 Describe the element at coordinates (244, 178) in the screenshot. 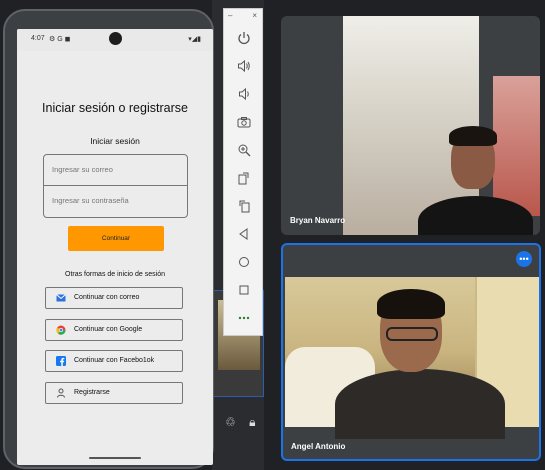

I see `rotate-left-icon` at that location.